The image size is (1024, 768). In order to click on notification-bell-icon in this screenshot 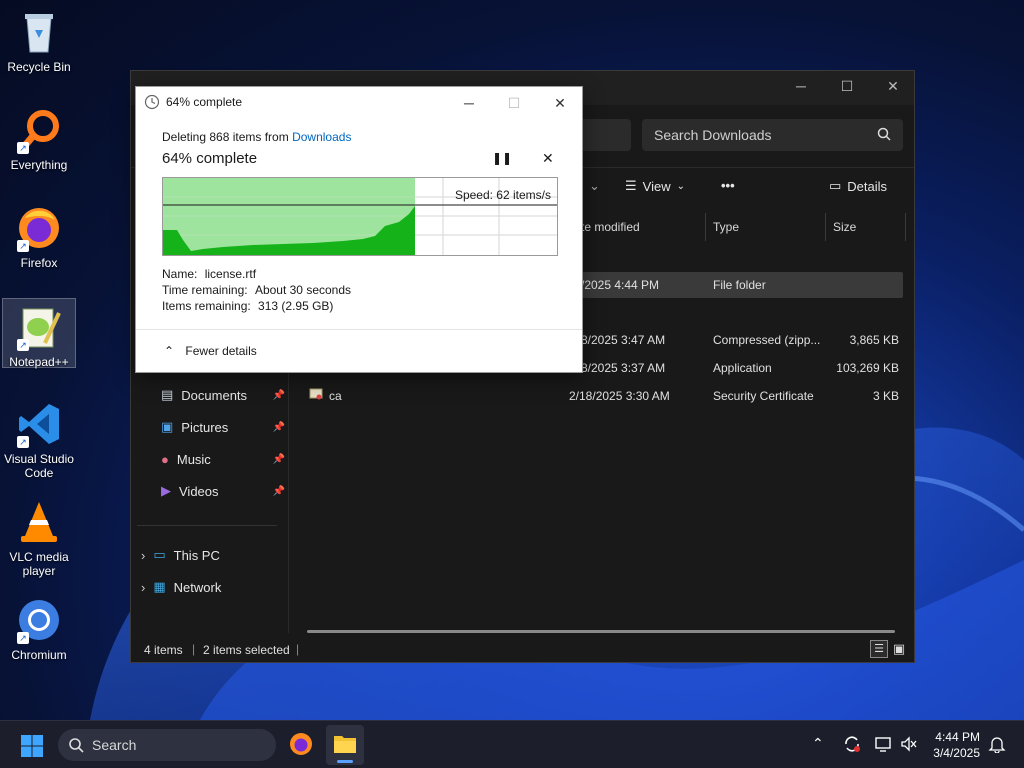, I will do `click(997, 745)`.